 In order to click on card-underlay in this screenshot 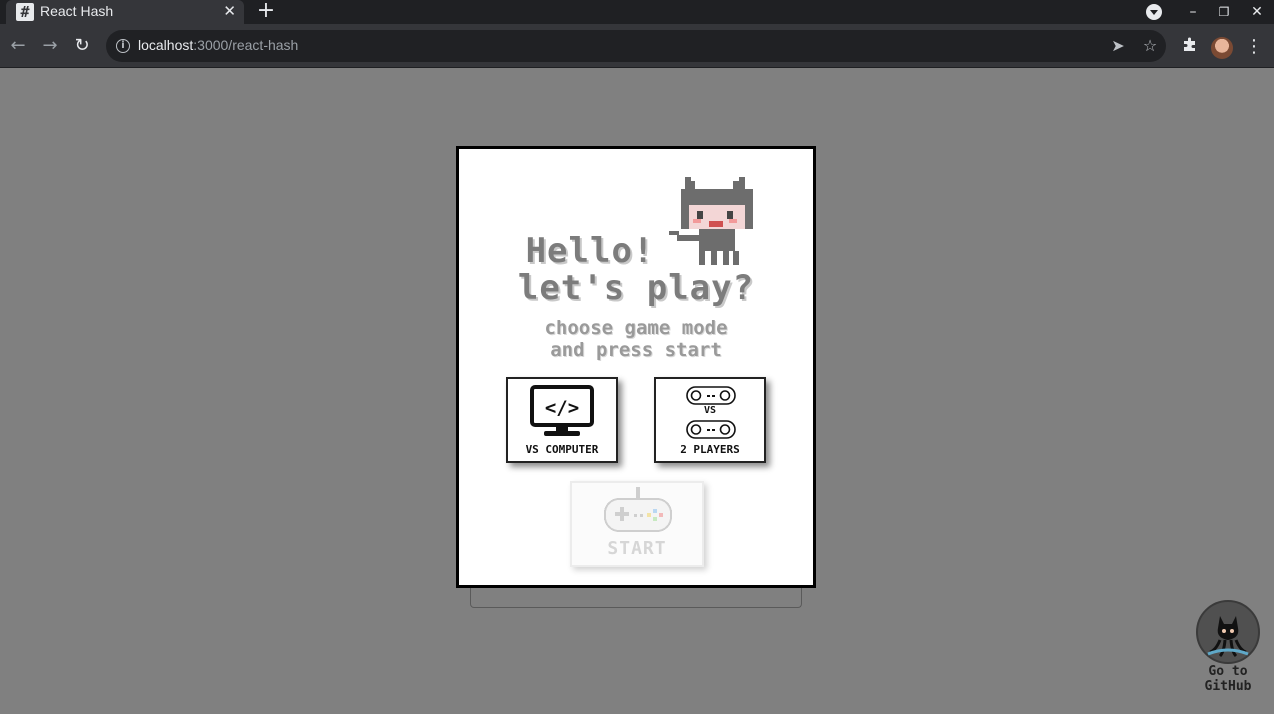, I will do `click(636, 597)`.